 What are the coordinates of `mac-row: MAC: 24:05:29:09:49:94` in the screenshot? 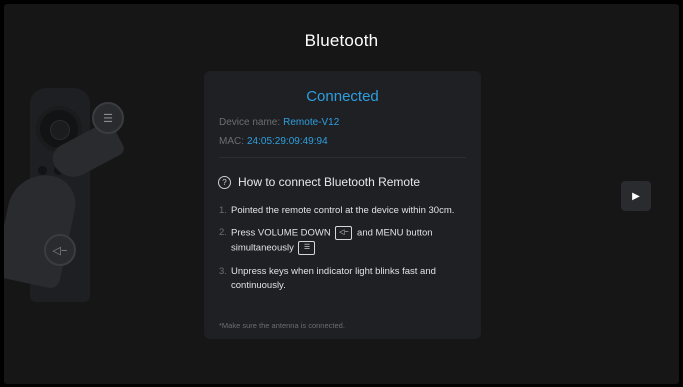 It's located at (273, 141).